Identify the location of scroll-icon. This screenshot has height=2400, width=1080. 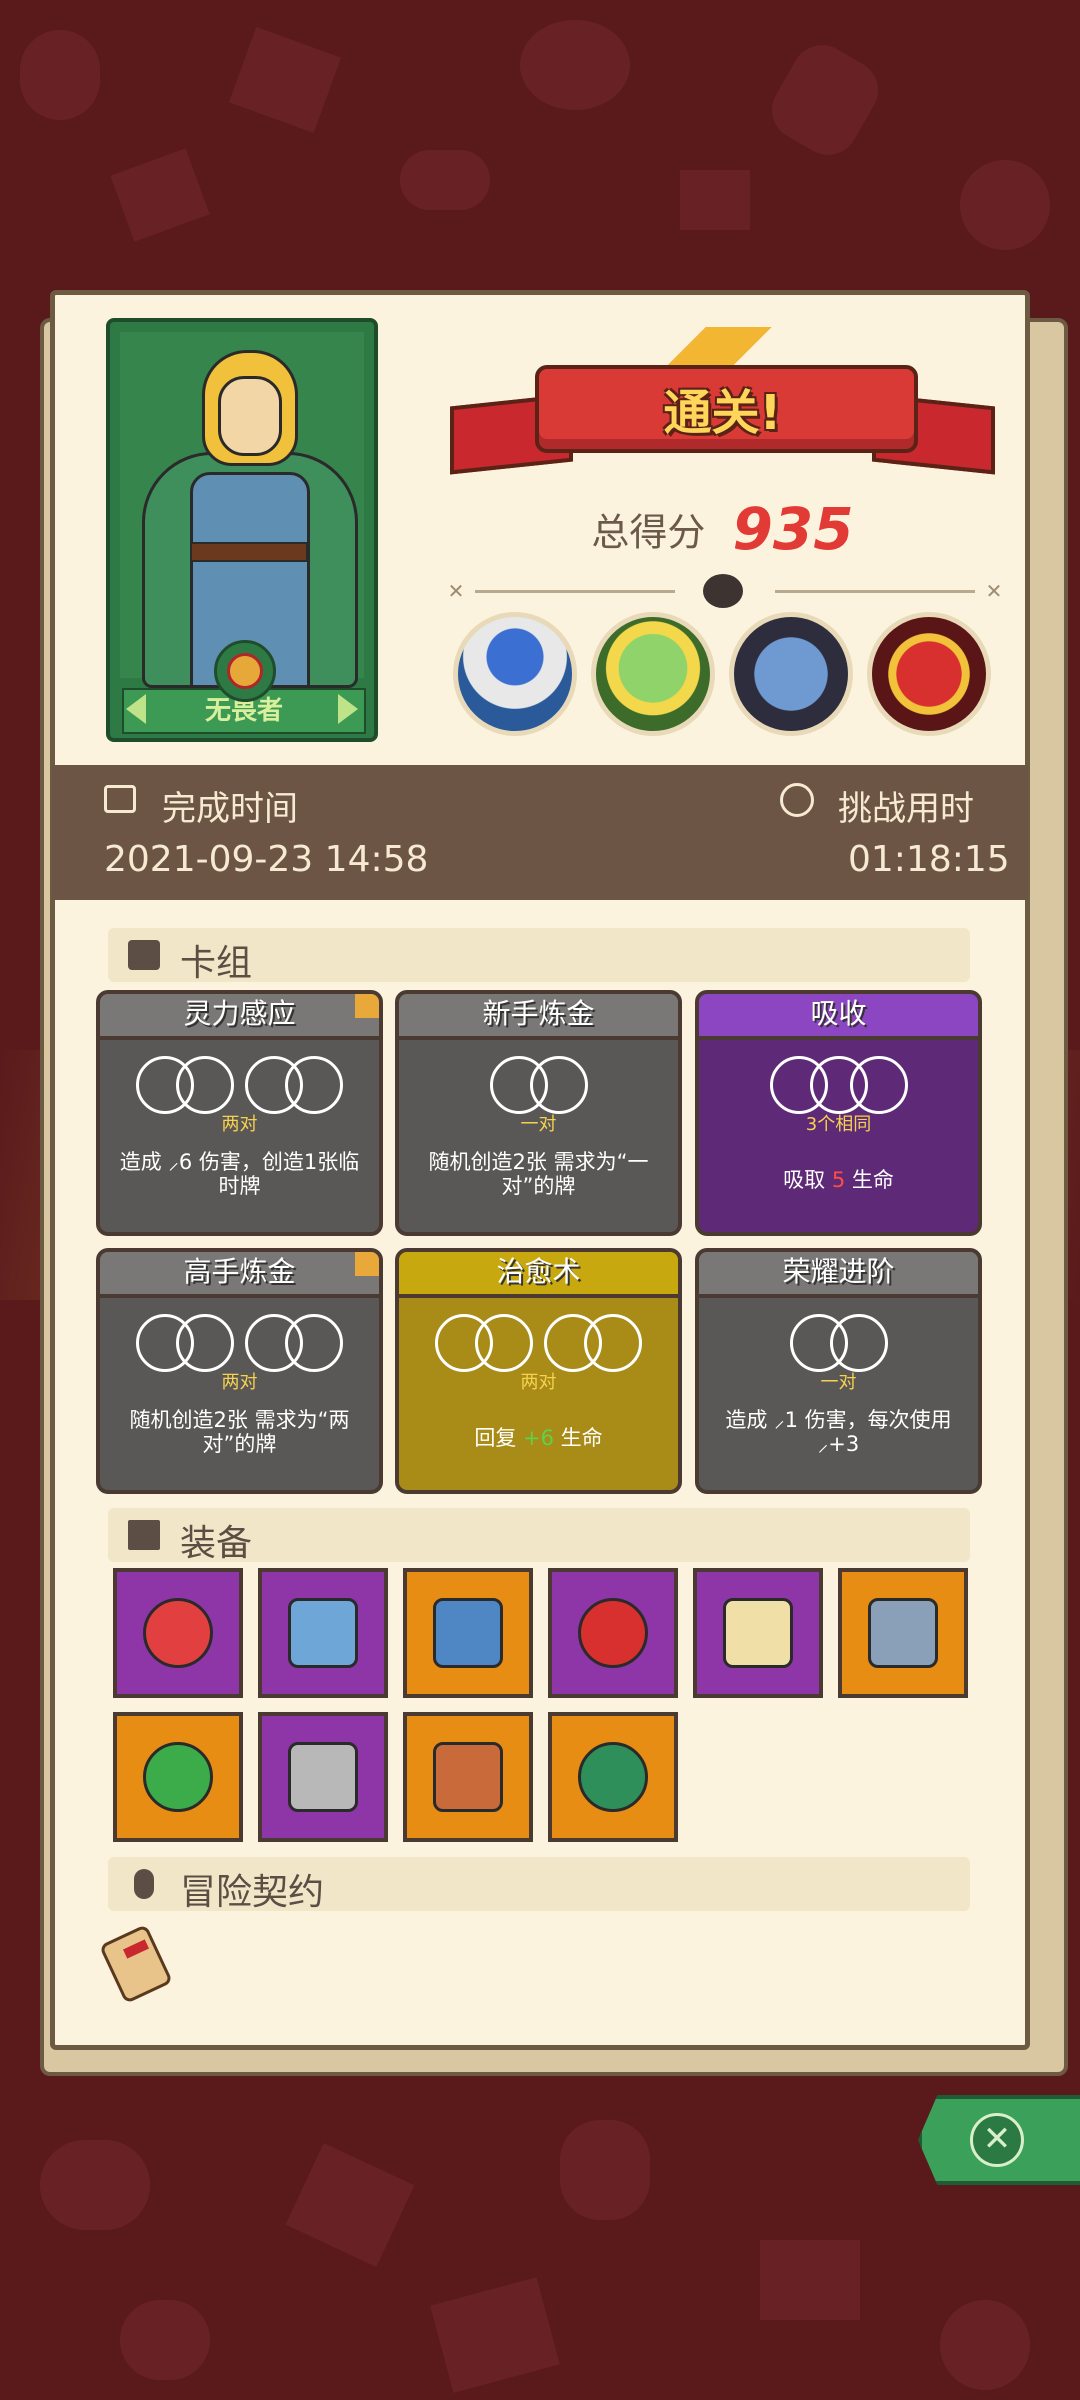
(136, 1963).